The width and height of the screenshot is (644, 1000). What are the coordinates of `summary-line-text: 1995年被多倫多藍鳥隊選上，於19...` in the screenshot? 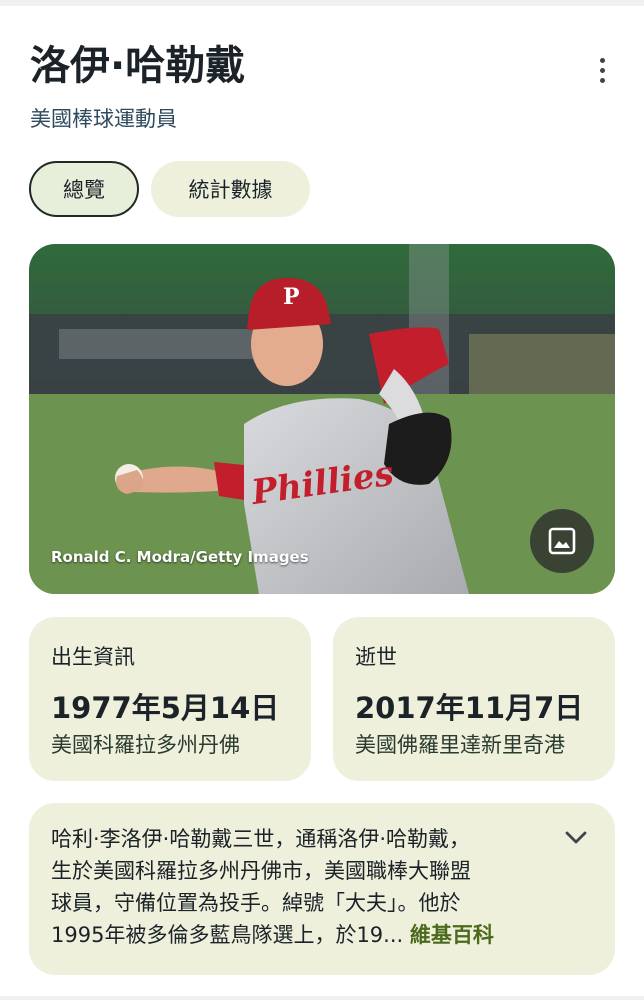 It's located at (227, 935).